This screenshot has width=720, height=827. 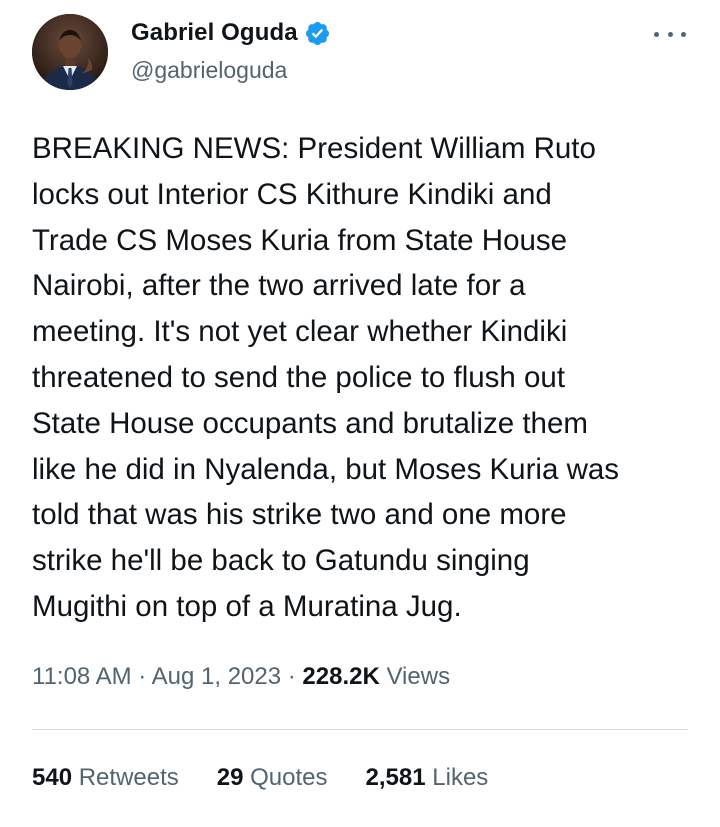 What do you see at coordinates (214, 33) in the screenshot?
I see `author-display-name: Gabriel Oguda` at bounding box center [214, 33].